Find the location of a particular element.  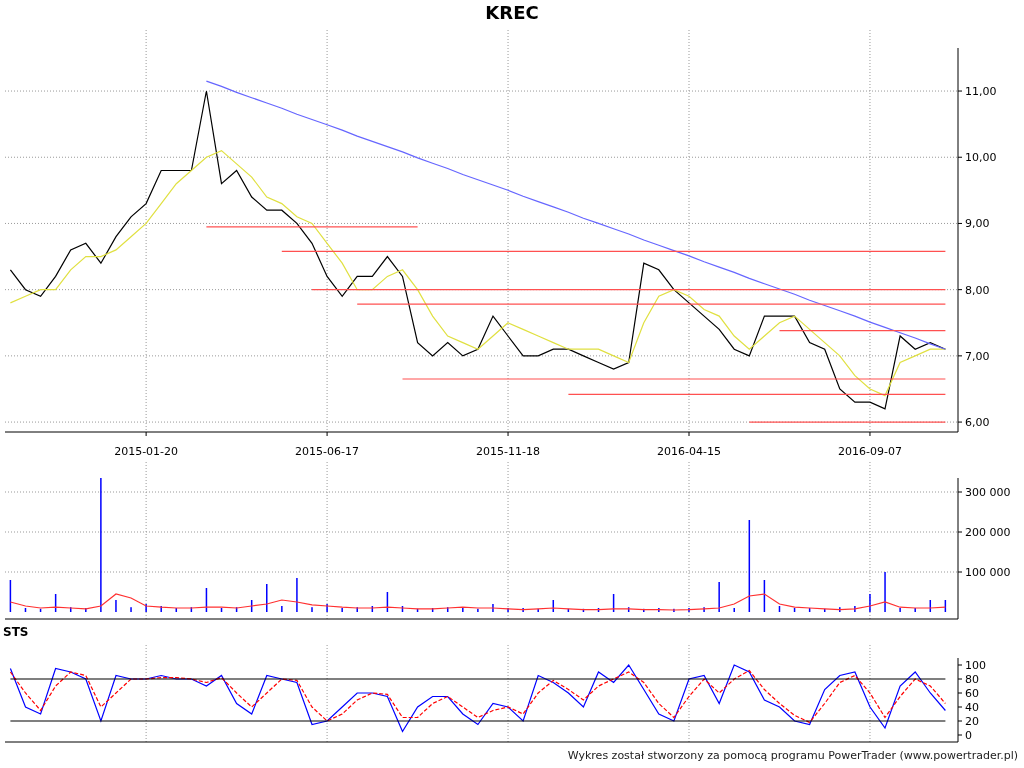

axis-label: 2015-06-17 is located at coordinates (327, 451).